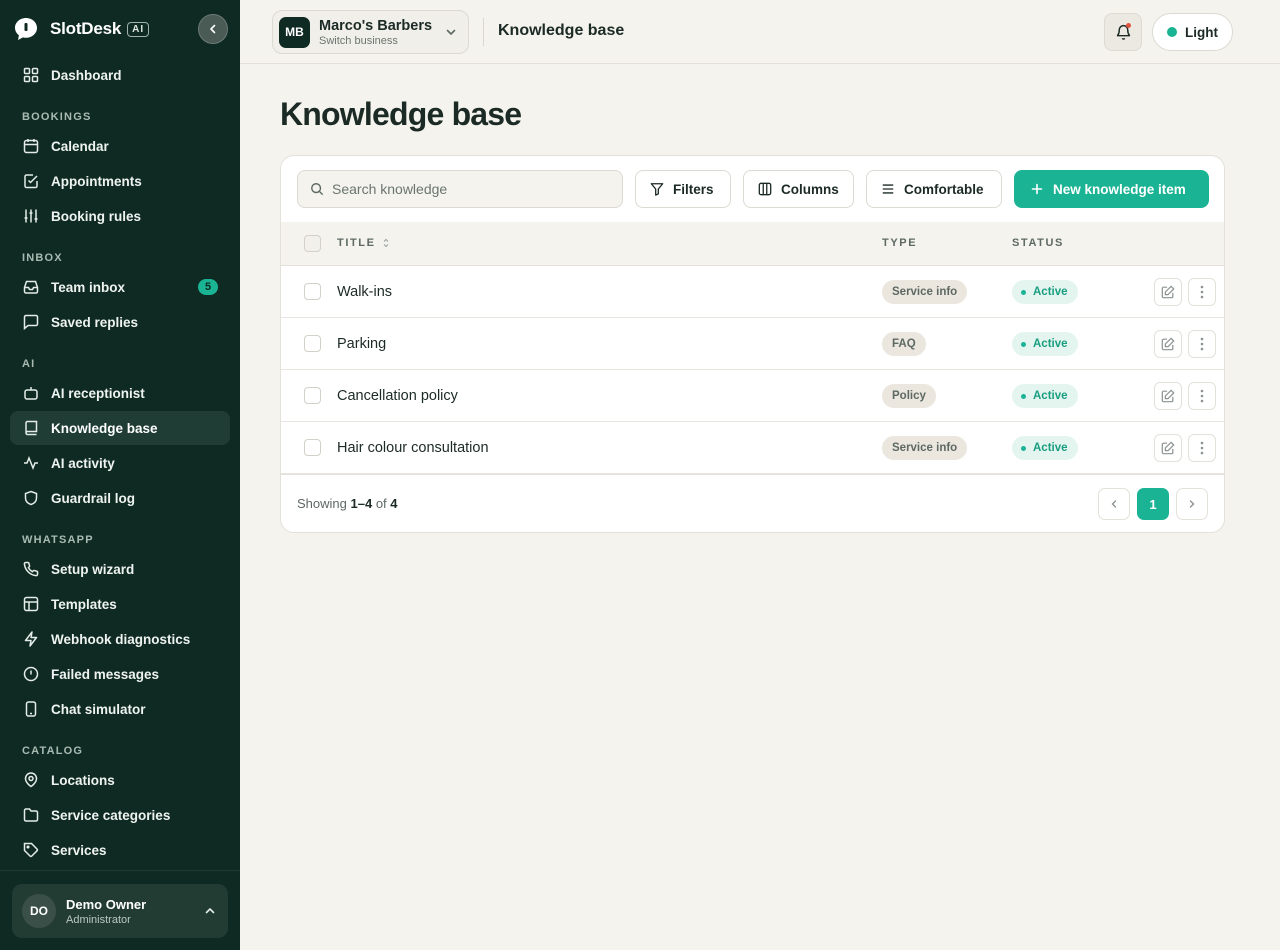 The image size is (1280, 950). Describe the element at coordinates (1050, 396) in the screenshot. I see `status-label: Active` at that location.